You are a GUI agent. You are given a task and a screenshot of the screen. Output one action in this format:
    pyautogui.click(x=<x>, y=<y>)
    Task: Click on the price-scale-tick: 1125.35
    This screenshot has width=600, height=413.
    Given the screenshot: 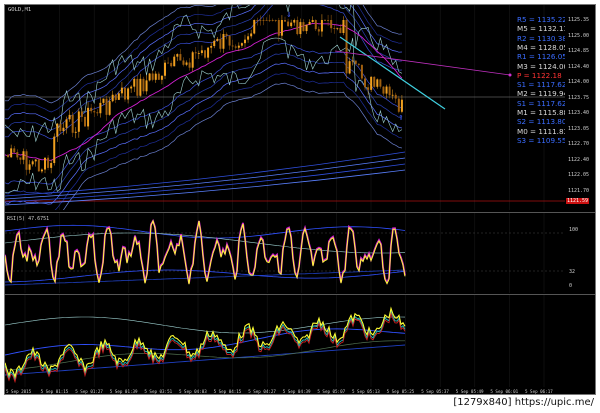 What is the action you would take?
    pyautogui.click(x=579, y=20)
    